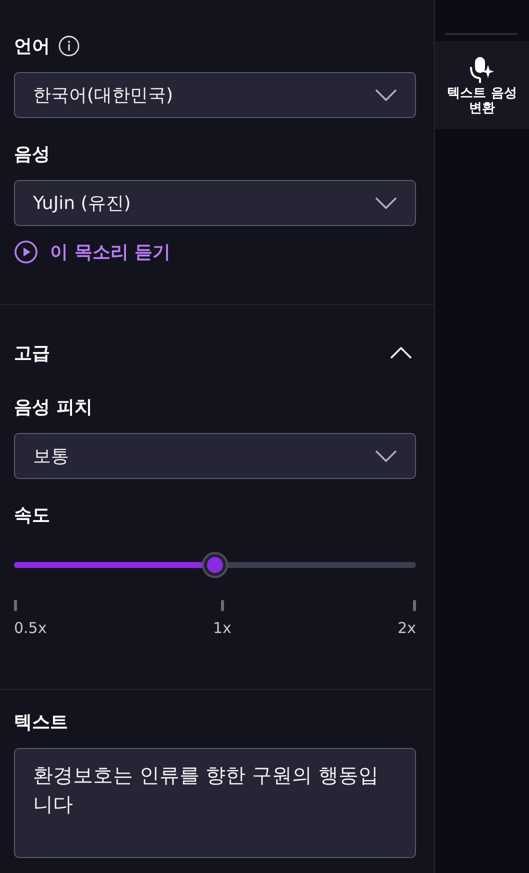 The width and height of the screenshot is (529, 873). What do you see at coordinates (215, 456) in the screenshot?
I see `pitch-dropdown: 보통` at bounding box center [215, 456].